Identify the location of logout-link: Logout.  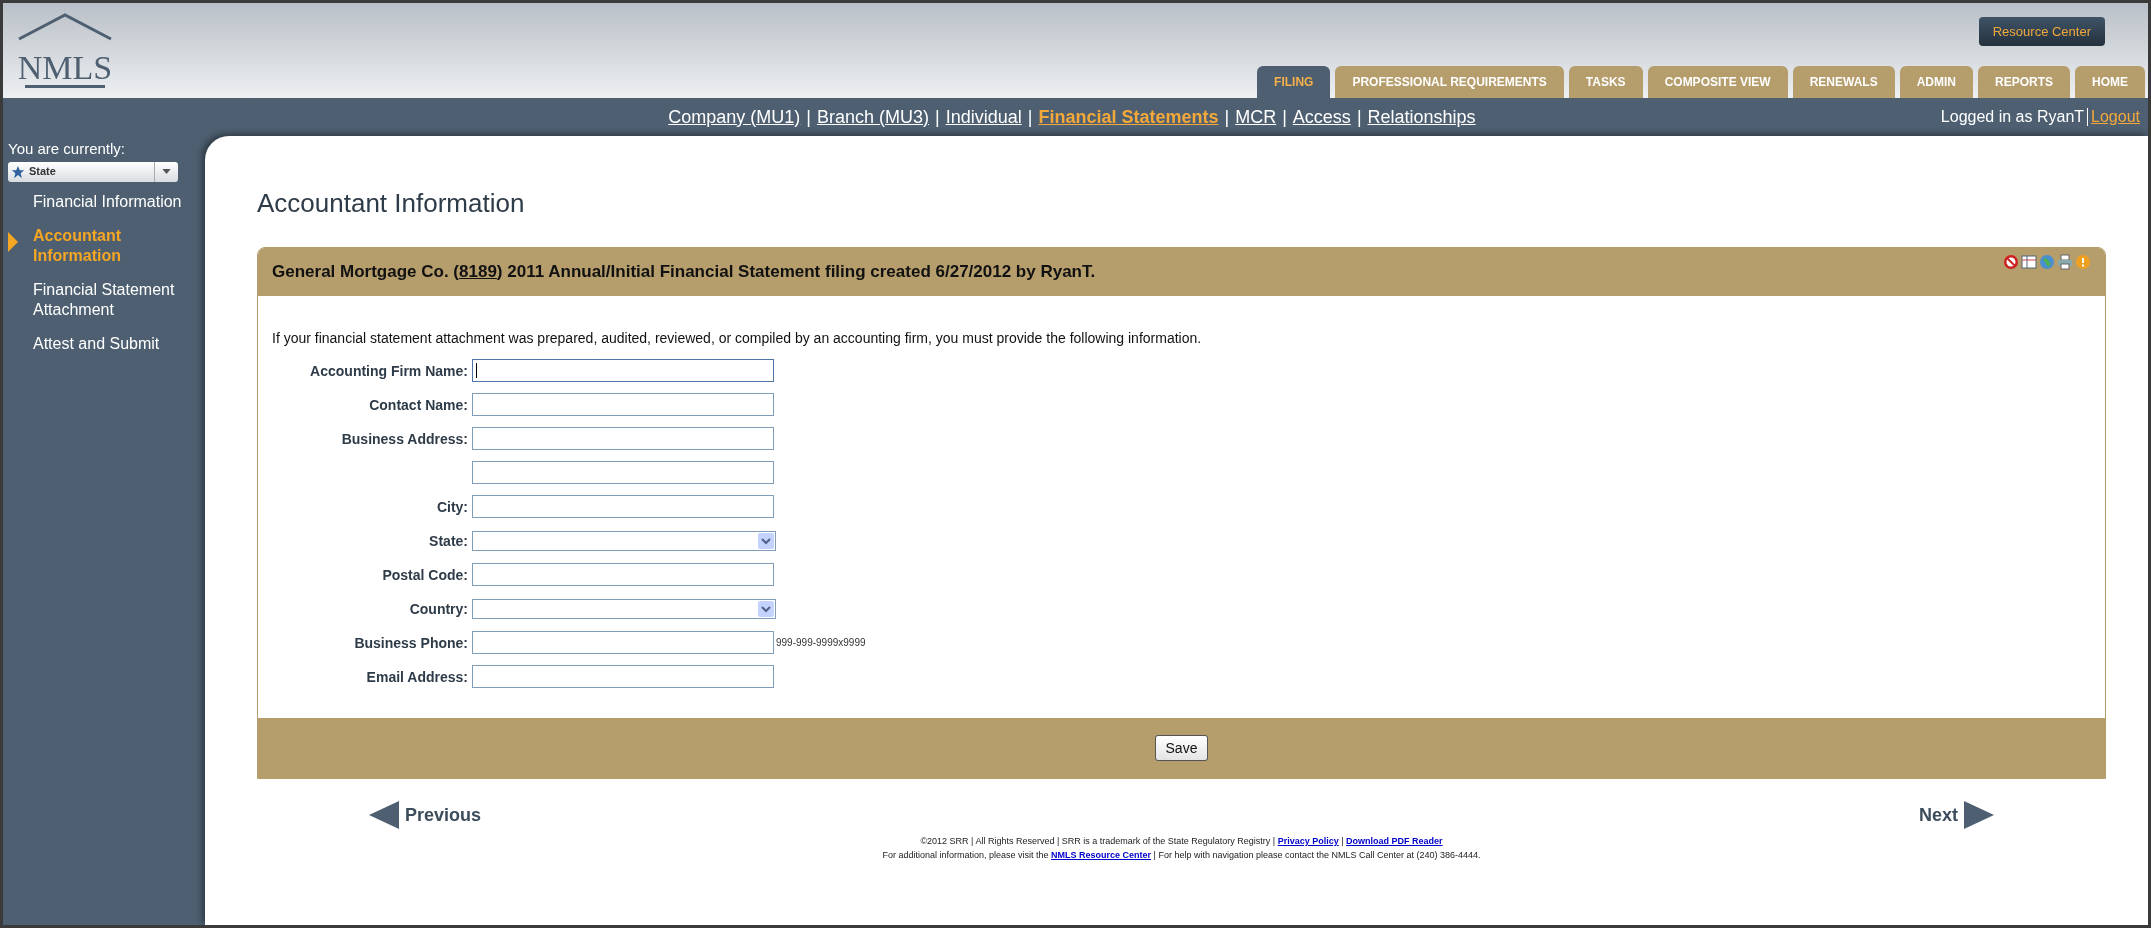
(2115, 117).